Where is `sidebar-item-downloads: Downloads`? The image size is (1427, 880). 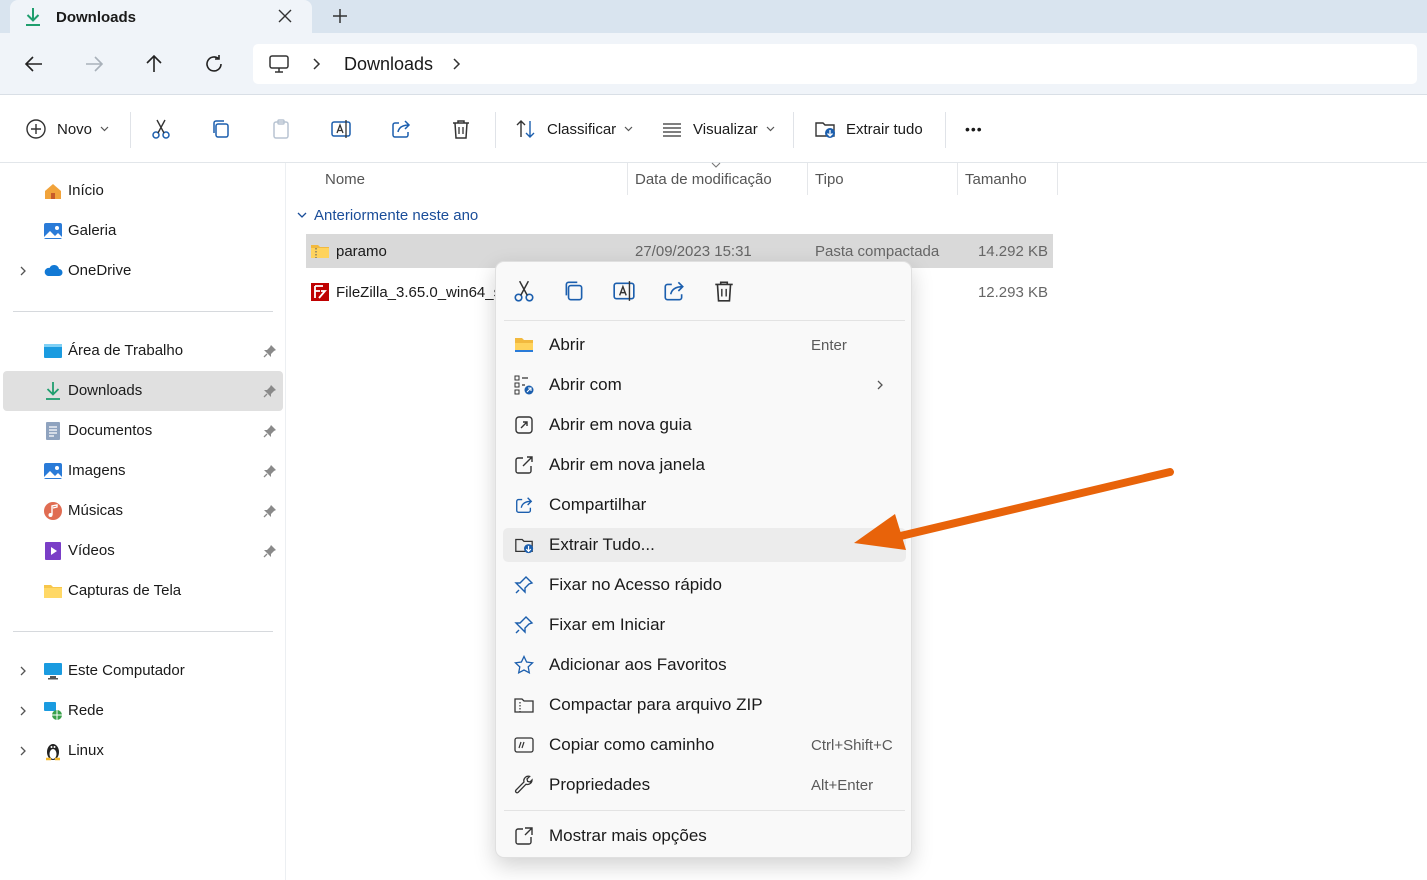 sidebar-item-downloads: Downloads is located at coordinates (143, 391).